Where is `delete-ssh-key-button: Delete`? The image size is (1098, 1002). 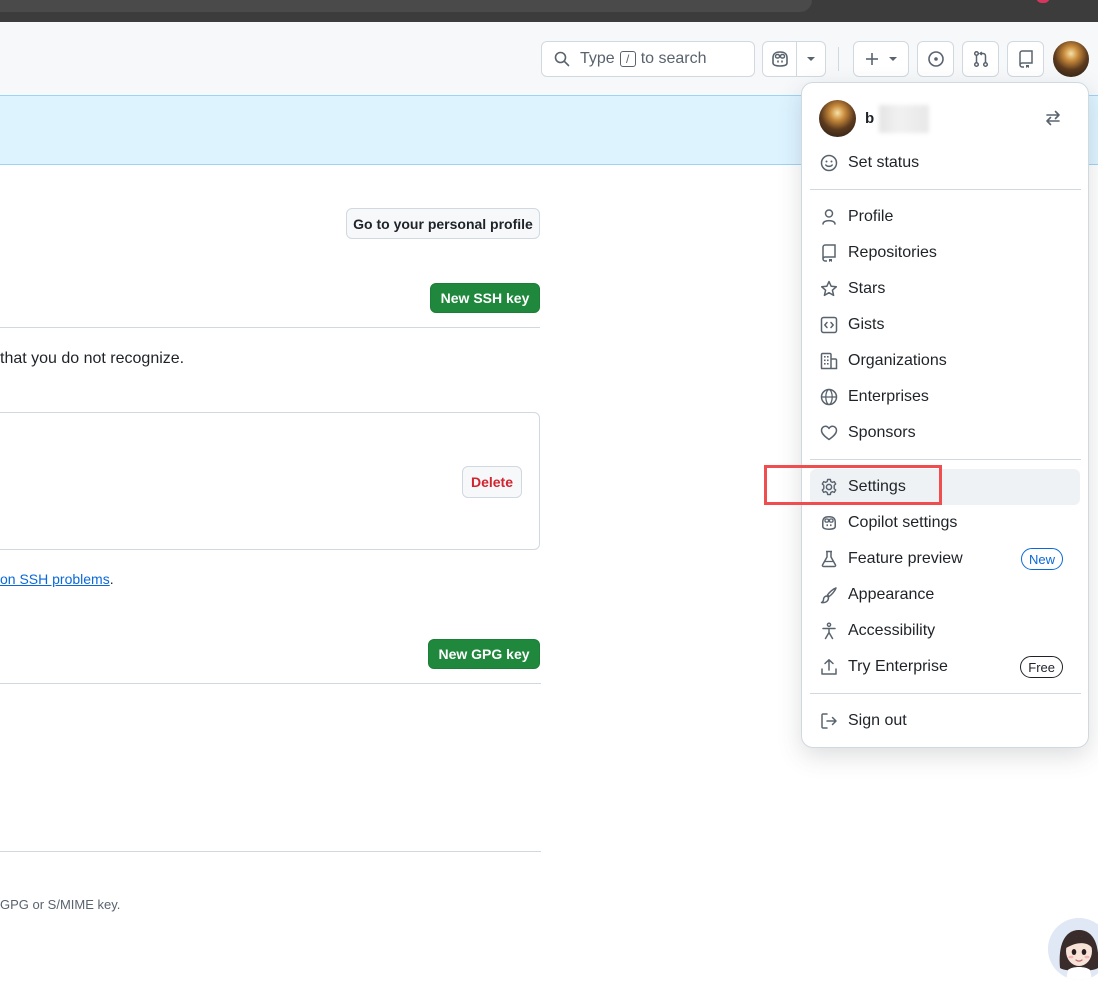 delete-ssh-key-button: Delete is located at coordinates (492, 482).